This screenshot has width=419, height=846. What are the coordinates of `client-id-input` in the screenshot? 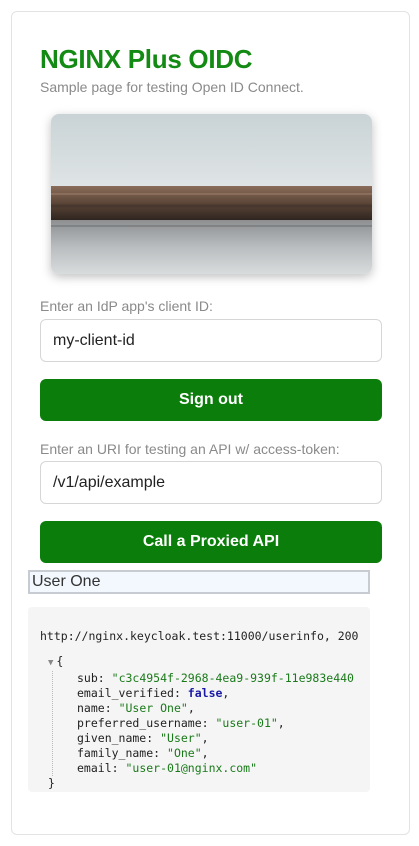 It's located at (211, 340).